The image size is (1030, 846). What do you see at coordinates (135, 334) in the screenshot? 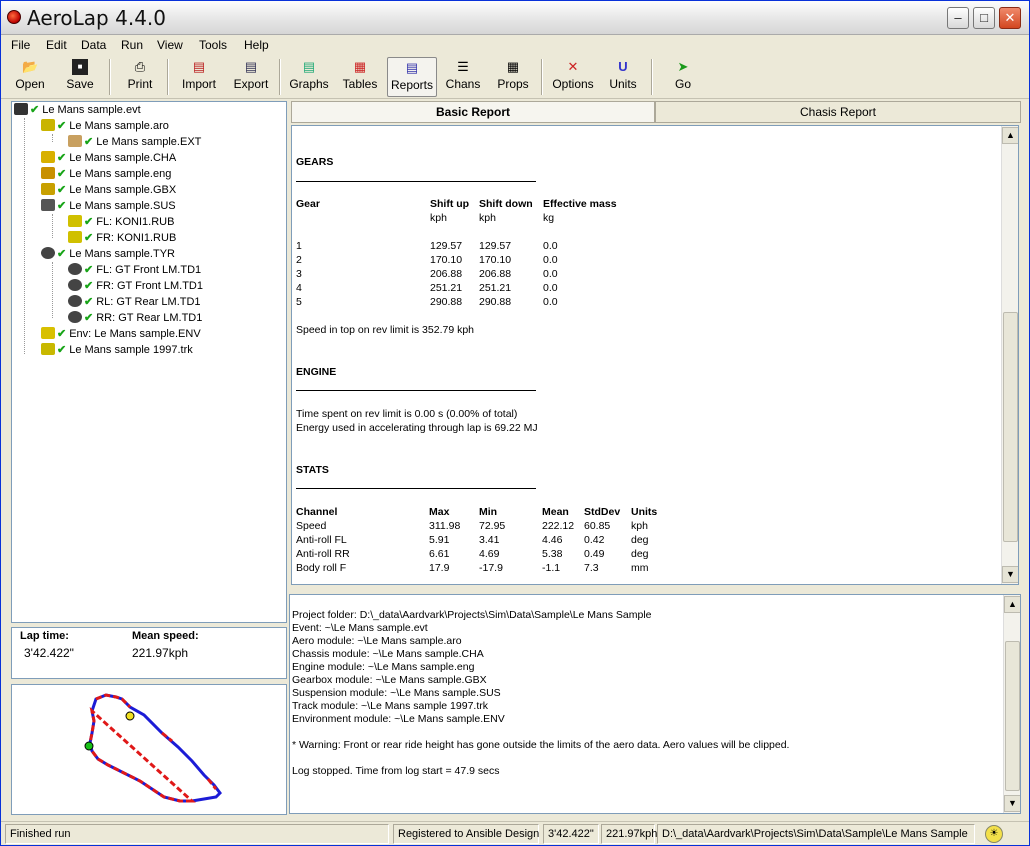
I see `tree-item-label: Env: Le Mans sample.ENV` at bounding box center [135, 334].